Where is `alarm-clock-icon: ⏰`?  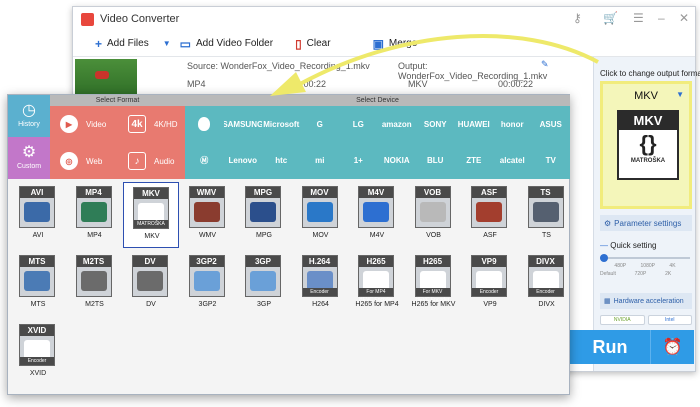
alarm-clock-icon: ⏰ is located at coordinates (672, 347).